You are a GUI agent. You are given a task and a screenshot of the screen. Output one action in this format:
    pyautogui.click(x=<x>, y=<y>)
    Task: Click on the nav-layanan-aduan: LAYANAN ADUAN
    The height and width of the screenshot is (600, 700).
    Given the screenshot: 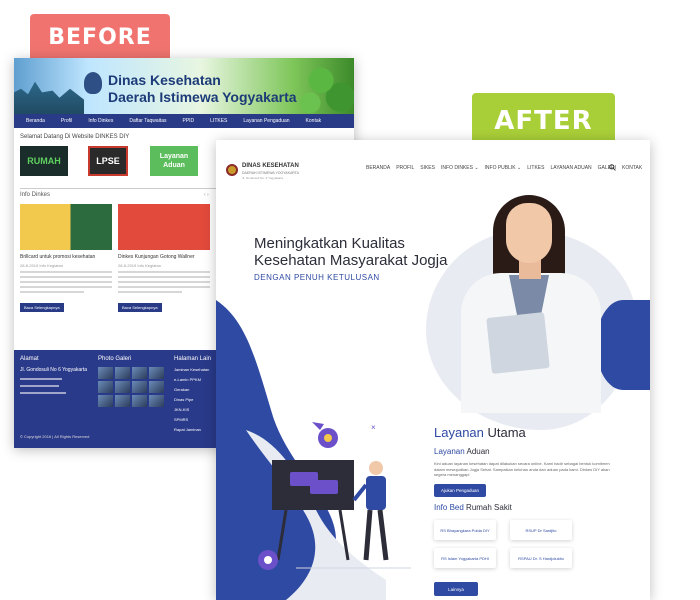 What is the action you would take?
    pyautogui.click(x=570, y=168)
    